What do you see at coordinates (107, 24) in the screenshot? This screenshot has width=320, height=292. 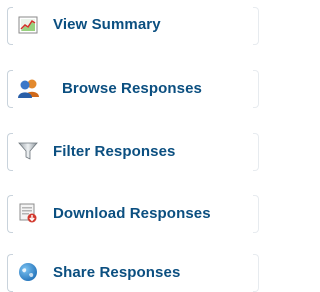 I see `nav-item-label: View Summary` at bounding box center [107, 24].